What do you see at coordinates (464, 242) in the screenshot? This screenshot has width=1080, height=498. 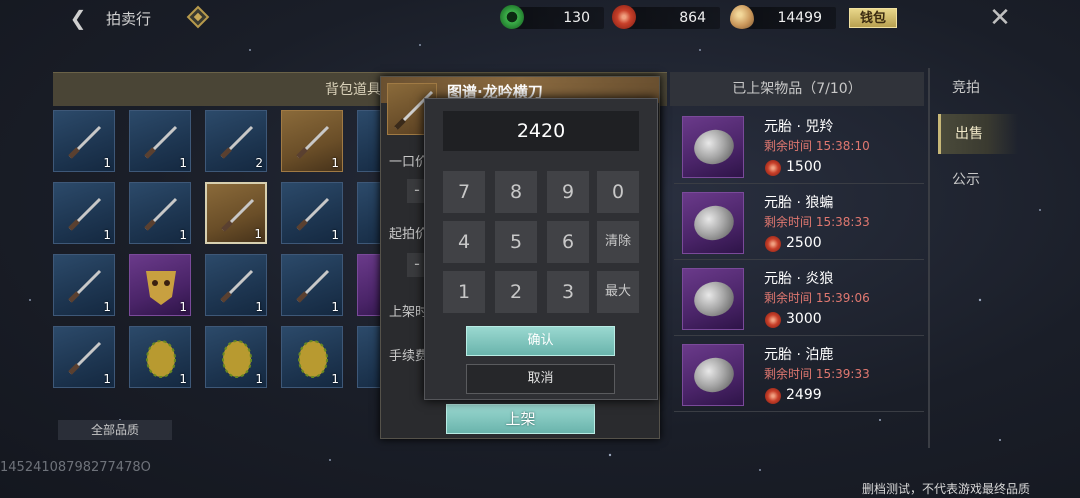 I see `keypad-key: 4` at bounding box center [464, 242].